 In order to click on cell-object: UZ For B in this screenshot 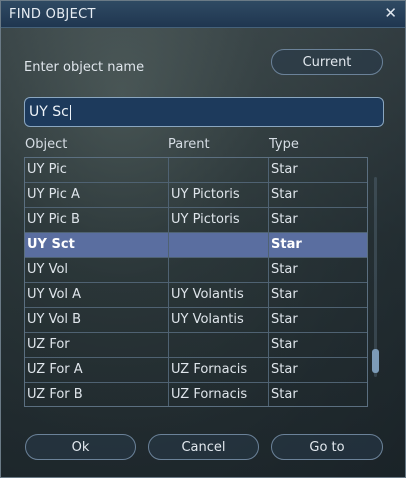, I will do `click(55, 394)`.